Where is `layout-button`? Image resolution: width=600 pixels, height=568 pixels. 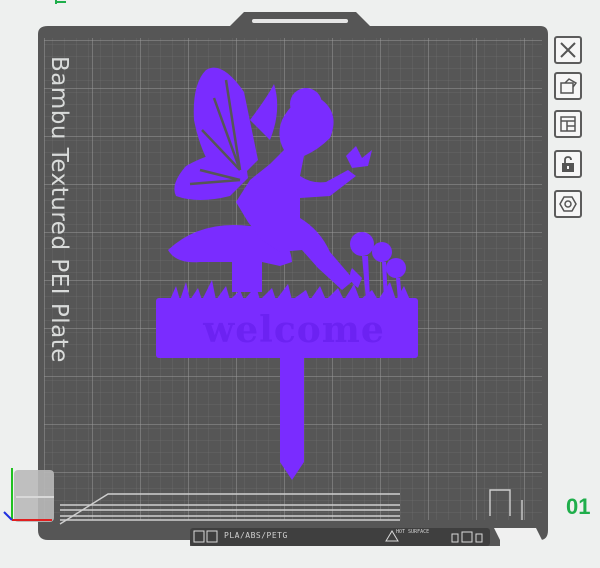 layout-button is located at coordinates (568, 124).